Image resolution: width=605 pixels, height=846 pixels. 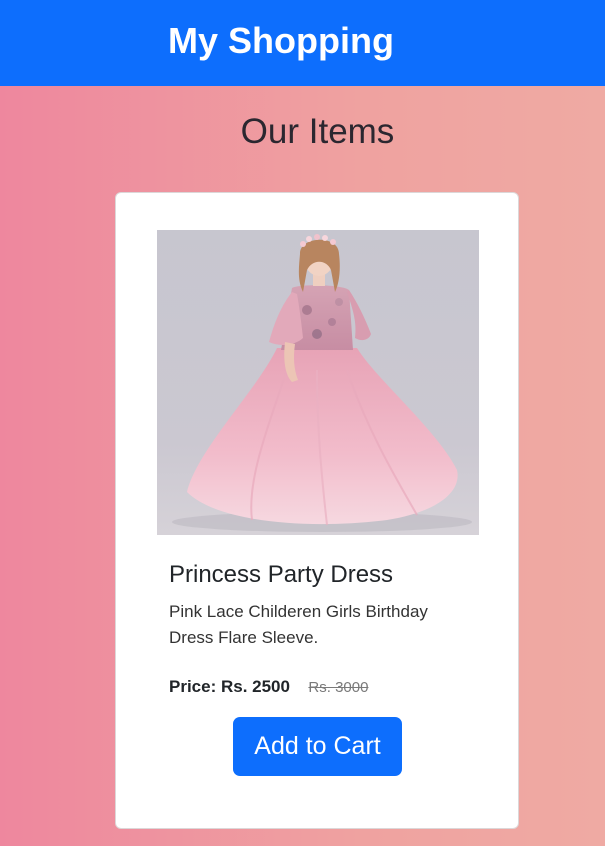 I want to click on section-title: Our Items, so click(x=317, y=131).